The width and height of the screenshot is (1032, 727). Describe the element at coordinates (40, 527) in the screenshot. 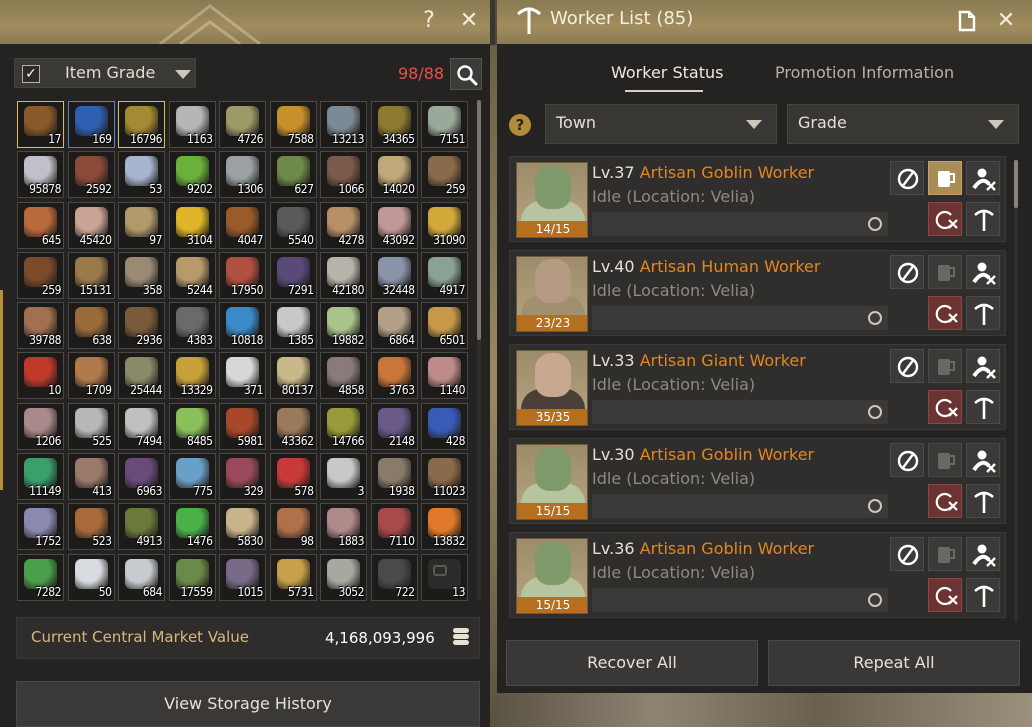

I see `storage-item-slot: 1752` at that location.